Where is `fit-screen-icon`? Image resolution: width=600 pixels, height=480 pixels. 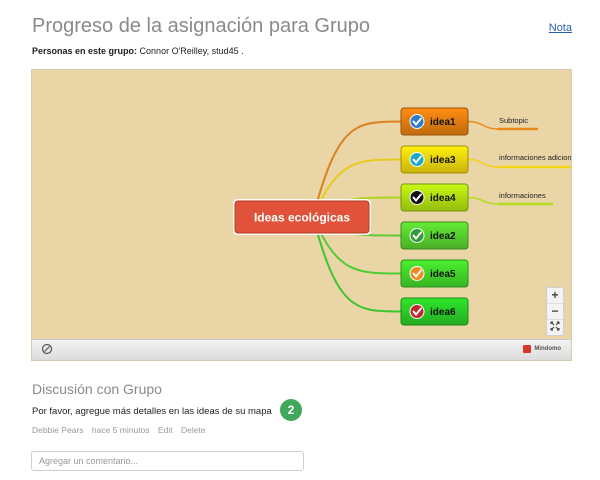 fit-screen-icon is located at coordinates (555, 326).